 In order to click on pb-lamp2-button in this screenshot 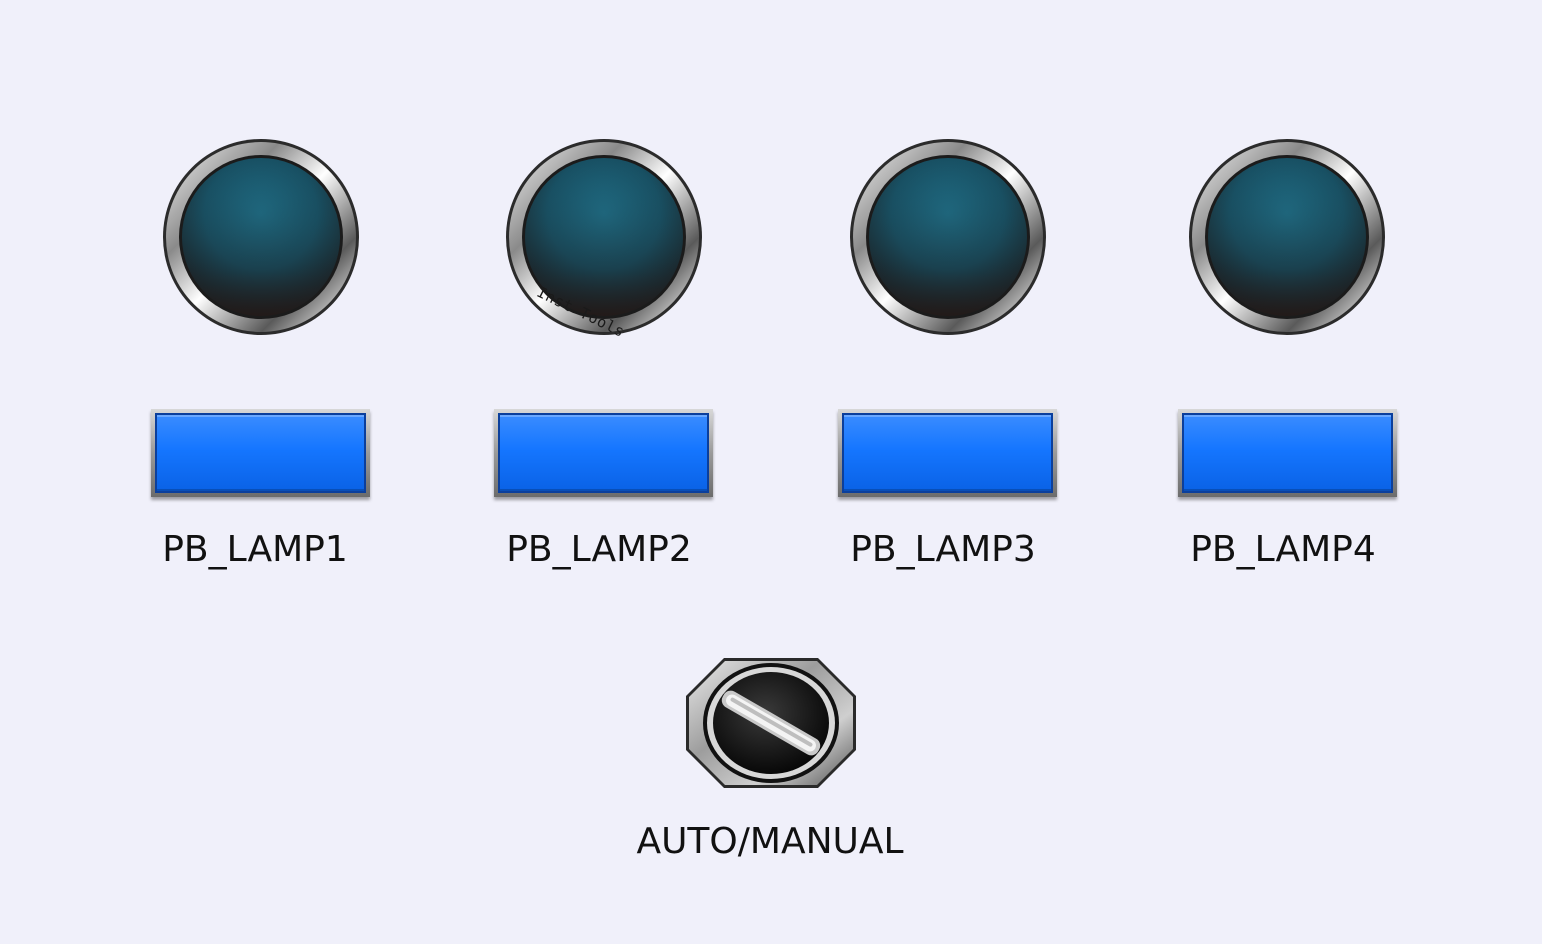, I will do `click(603, 453)`.